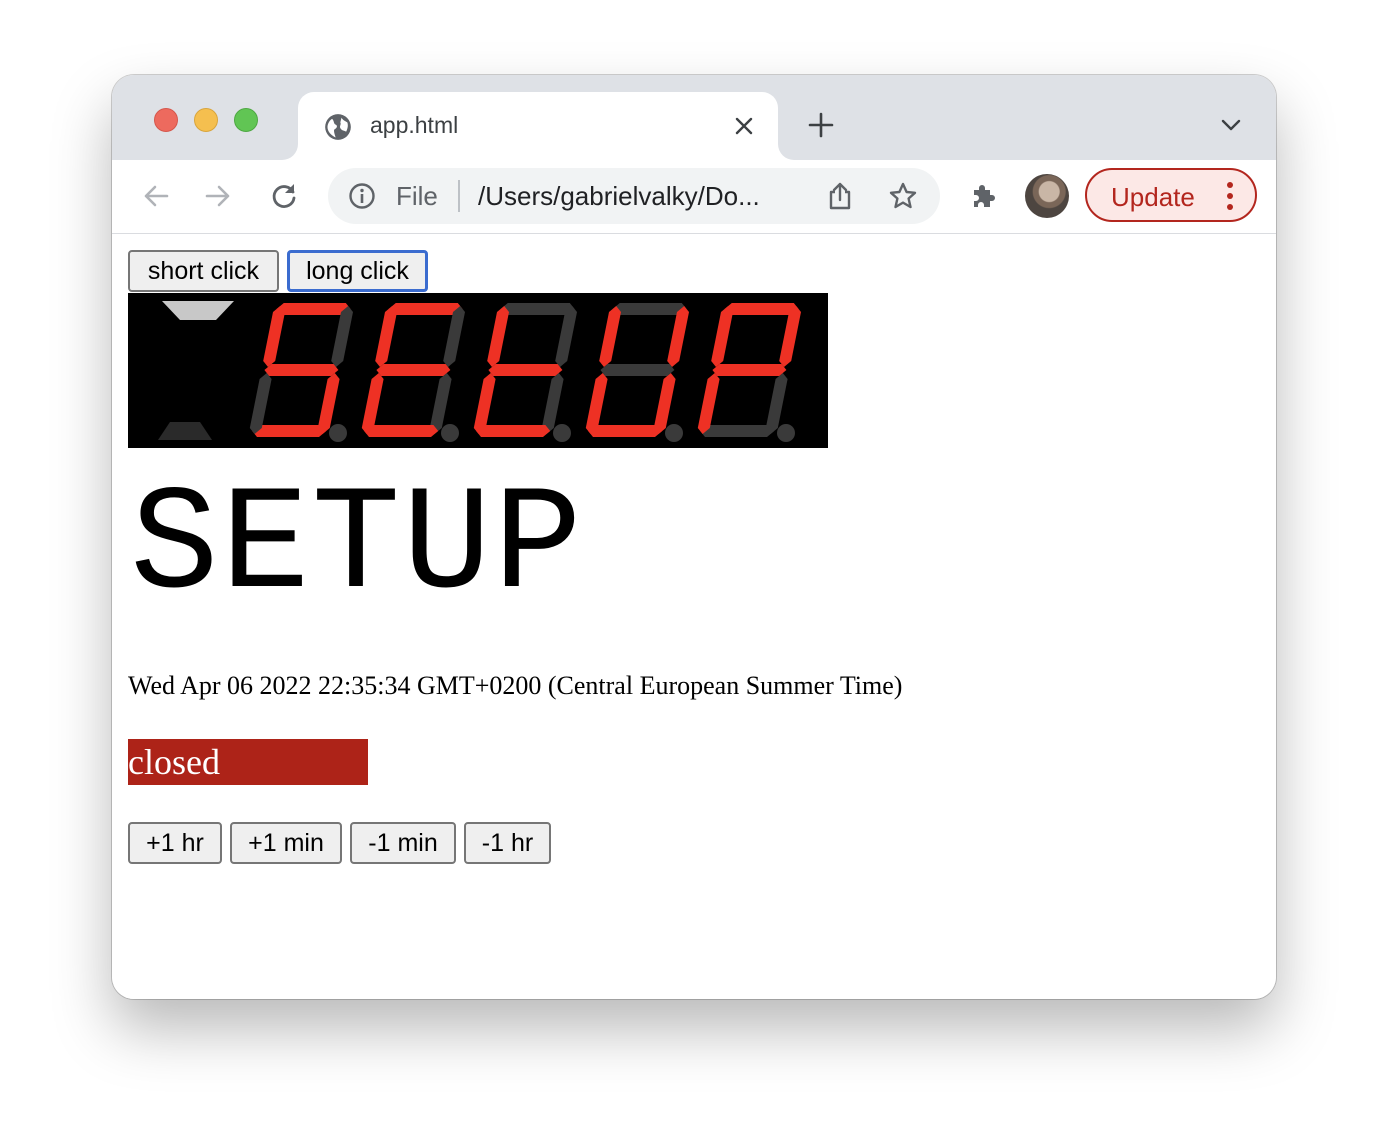  What do you see at coordinates (284, 196) in the screenshot?
I see `reload-icon` at bounding box center [284, 196].